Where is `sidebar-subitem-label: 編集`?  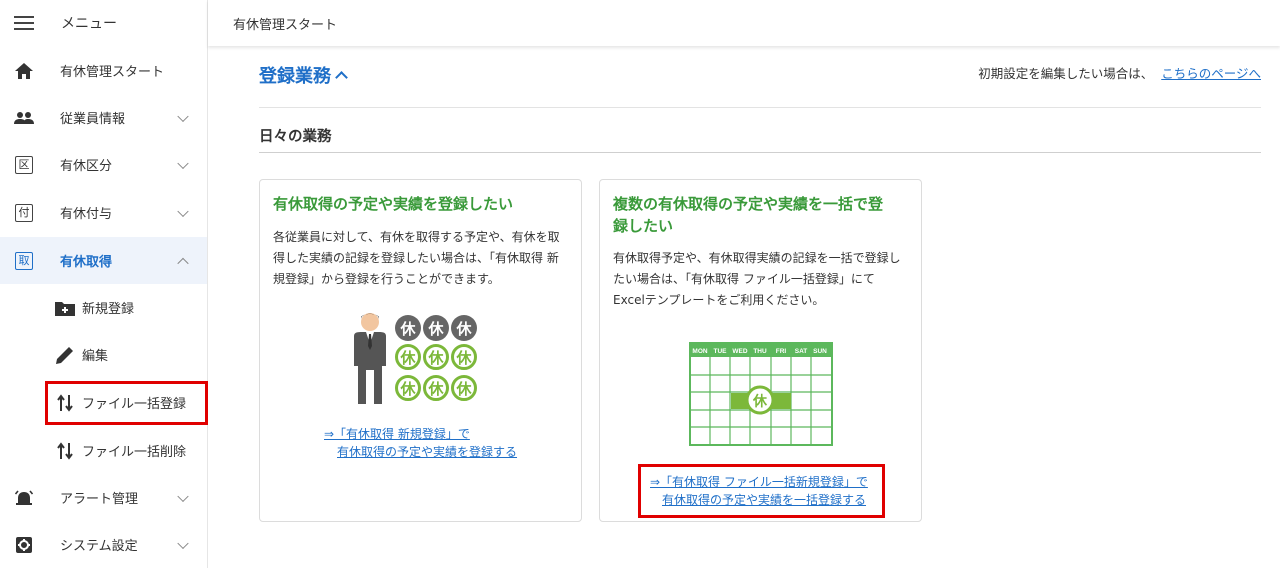
sidebar-subitem-label: 編集 is located at coordinates (95, 356).